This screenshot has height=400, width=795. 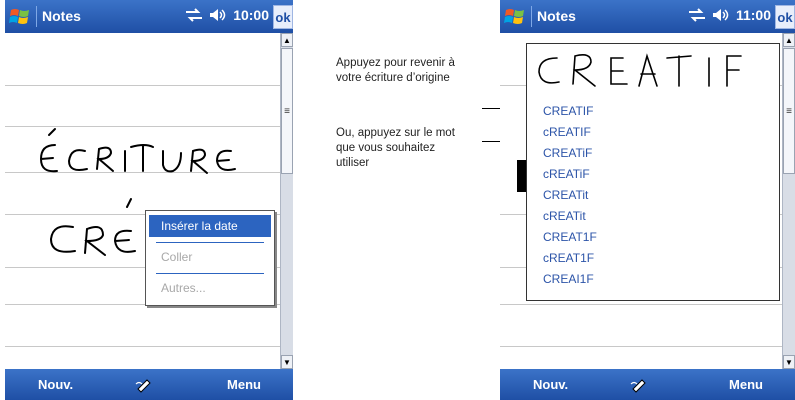 I want to click on title-bar: Notes 10:00 ok, so click(x=149, y=16).